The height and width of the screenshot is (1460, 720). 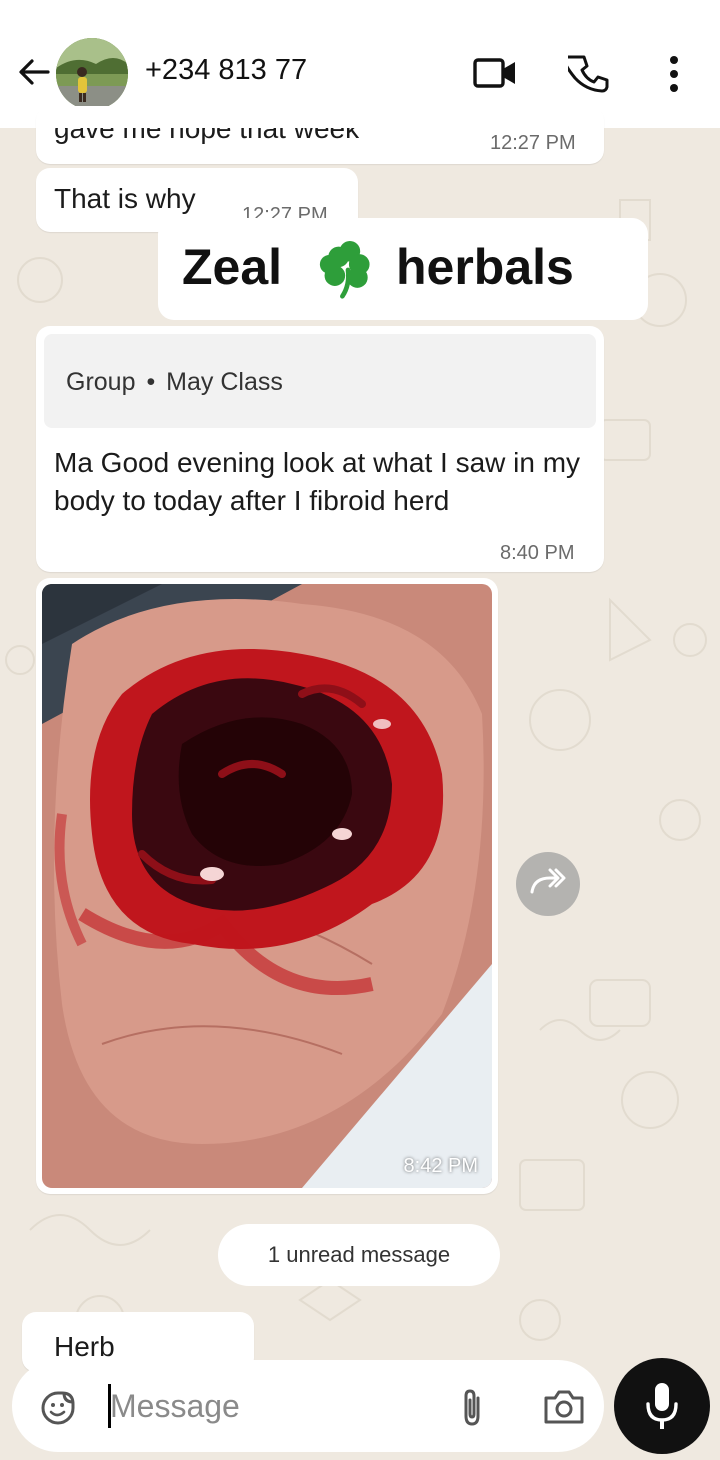 I want to click on brand-watermark: Zeal herbals, so click(x=403, y=269).